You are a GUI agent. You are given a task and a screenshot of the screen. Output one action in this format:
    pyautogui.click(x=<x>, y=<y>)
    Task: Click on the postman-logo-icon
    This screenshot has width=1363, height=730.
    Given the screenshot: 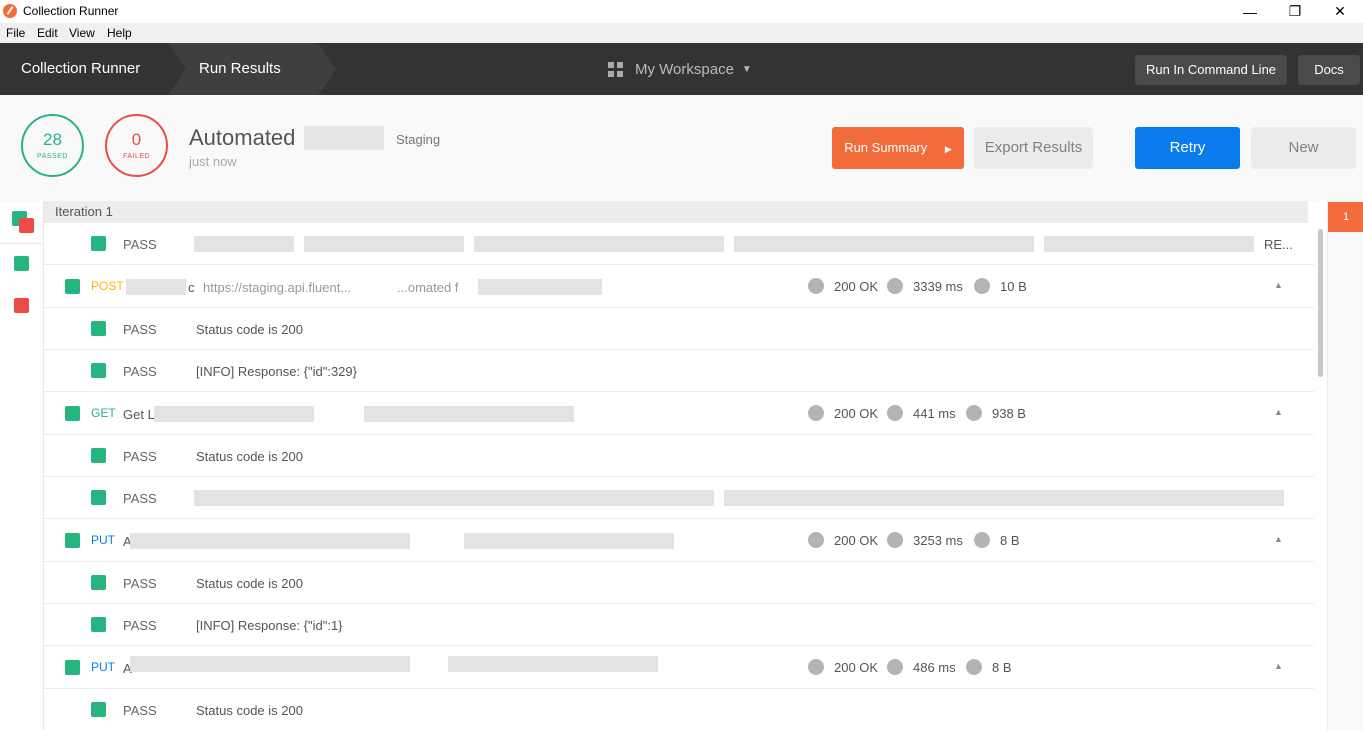 What is the action you would take?
    pyautogui.click(x=10, y=11)
    